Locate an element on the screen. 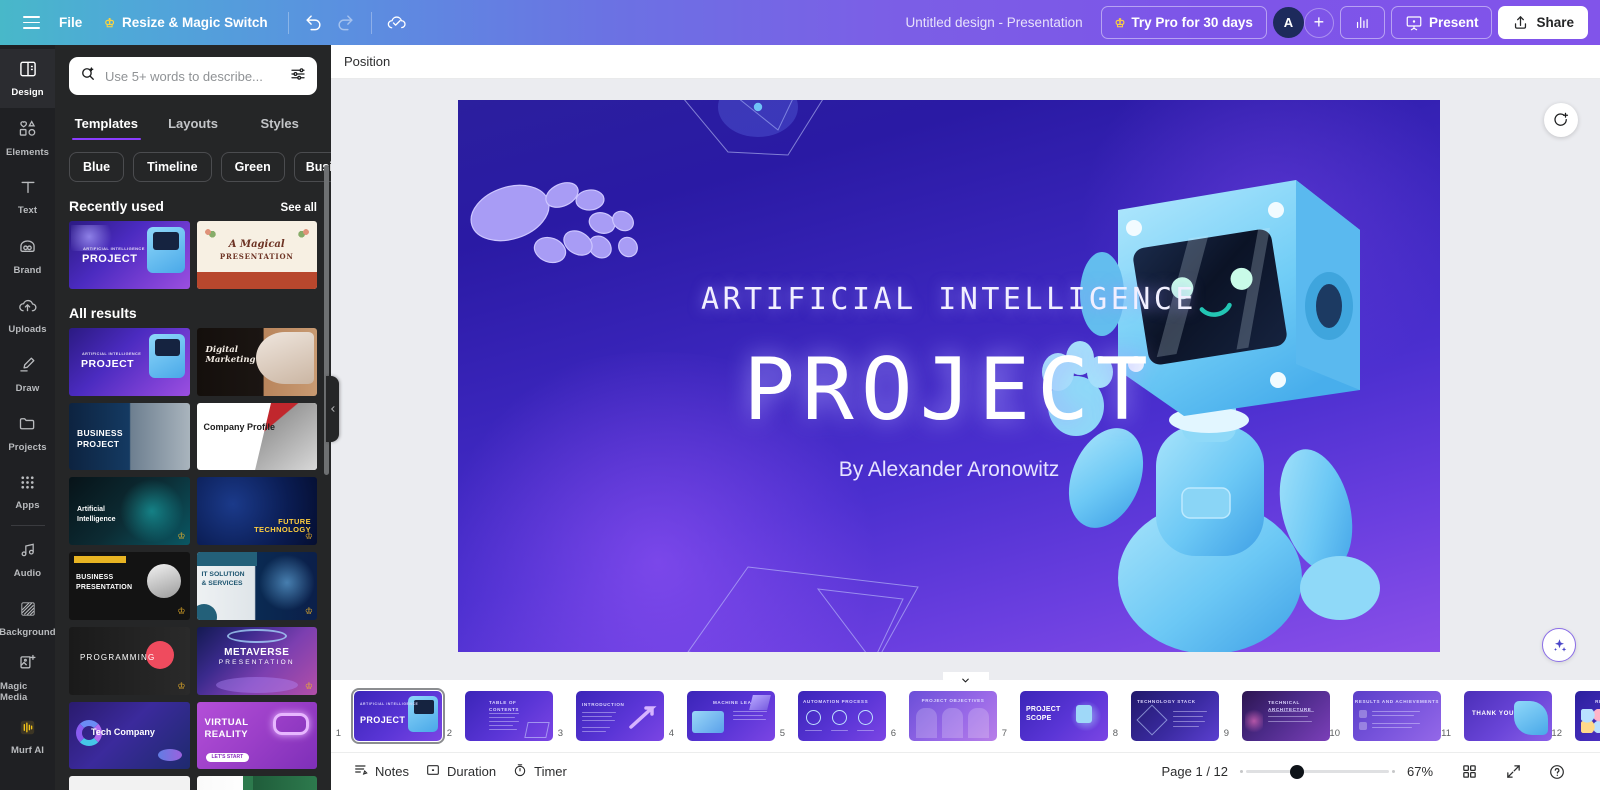 The height and width of the screenshot is (790, 1600). slide-thumbnail: RESOURCE PAGE is located at coordinates (1587, 716).